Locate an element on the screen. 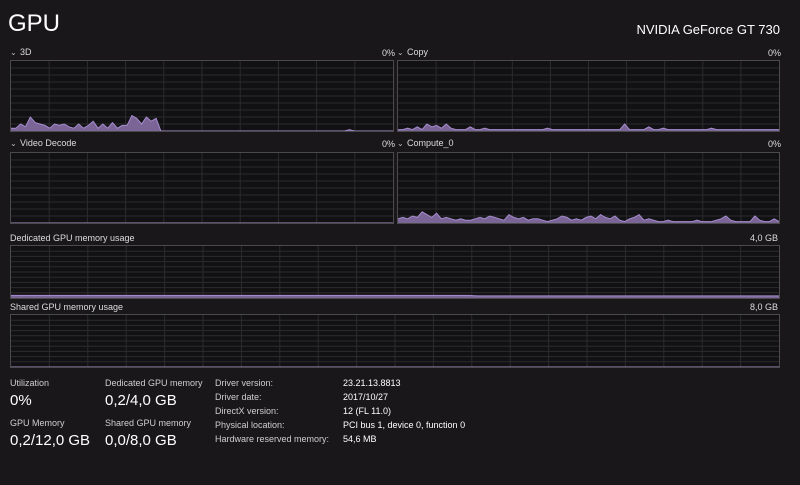  physical-location-key: Physical location: is located at coordinates (250, 425).